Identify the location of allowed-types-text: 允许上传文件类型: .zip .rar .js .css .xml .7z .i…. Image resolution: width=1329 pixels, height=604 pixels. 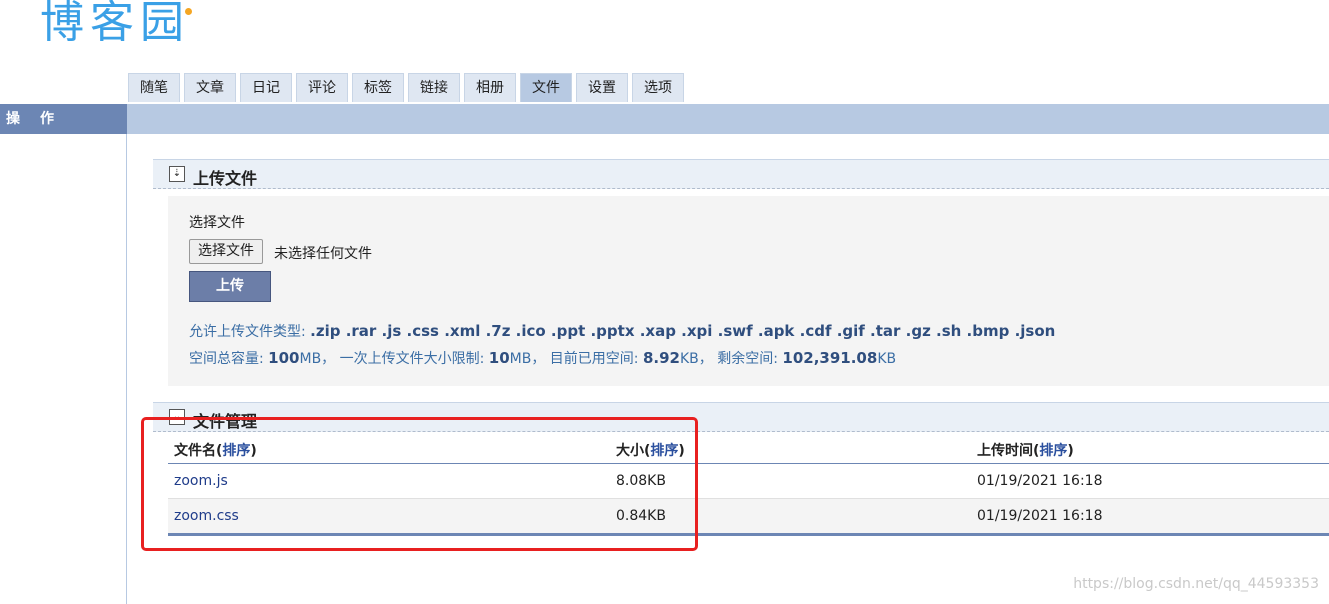
(622, 331).